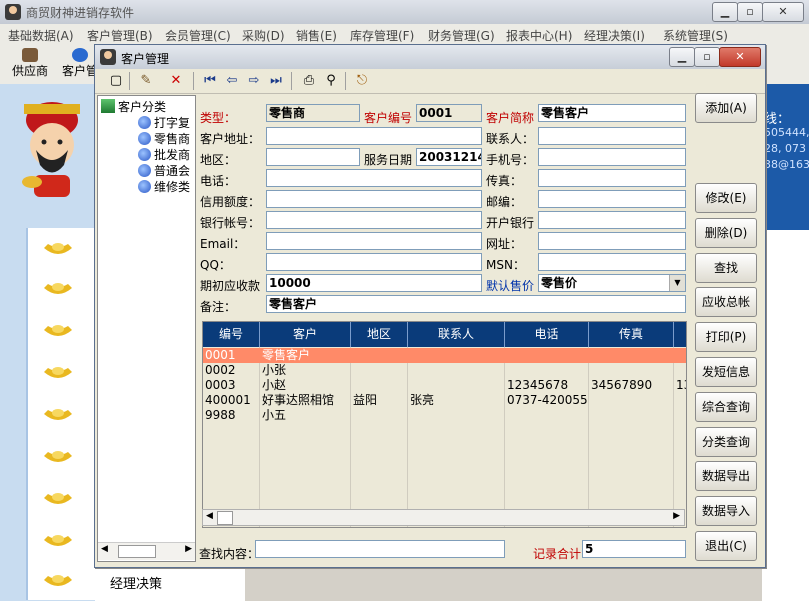  I want to click on menu-basic-data: 基础数据(A), so click(41, 35).